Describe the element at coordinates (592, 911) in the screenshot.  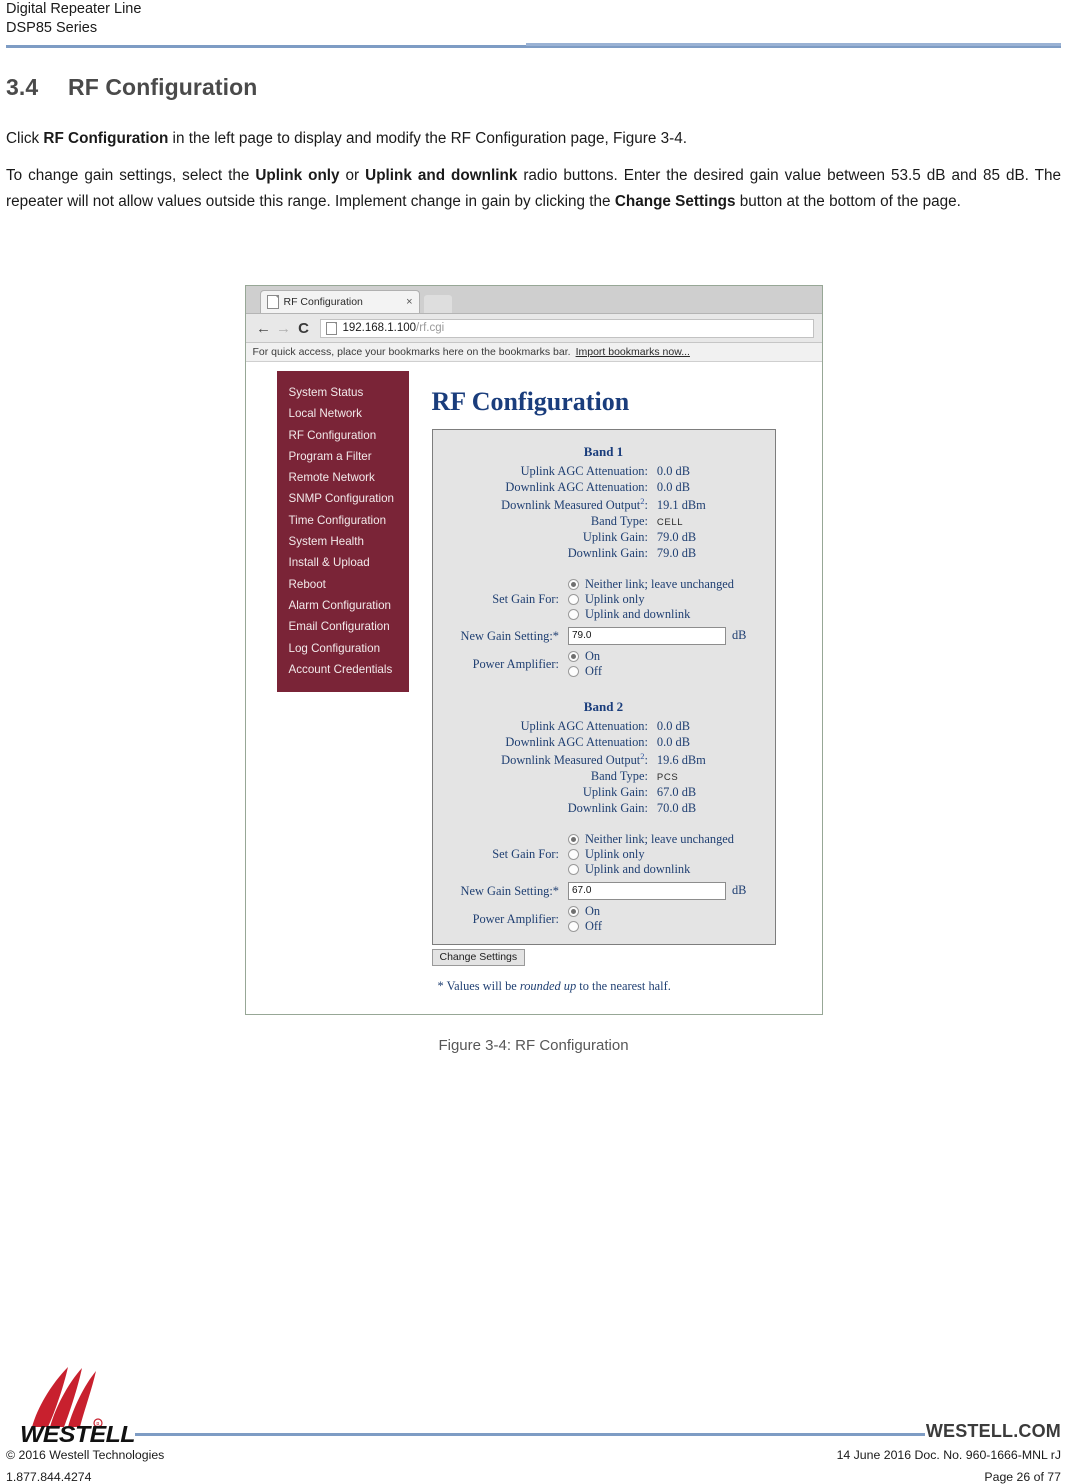
I see `radio-label: On` at that location.